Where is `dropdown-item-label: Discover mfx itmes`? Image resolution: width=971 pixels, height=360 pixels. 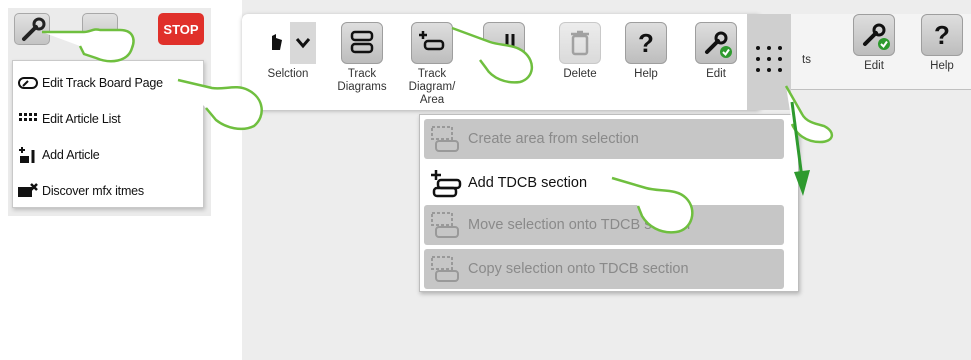 dropdown-item-label: Discover mfx itmes is located at coordinates (93, 191).